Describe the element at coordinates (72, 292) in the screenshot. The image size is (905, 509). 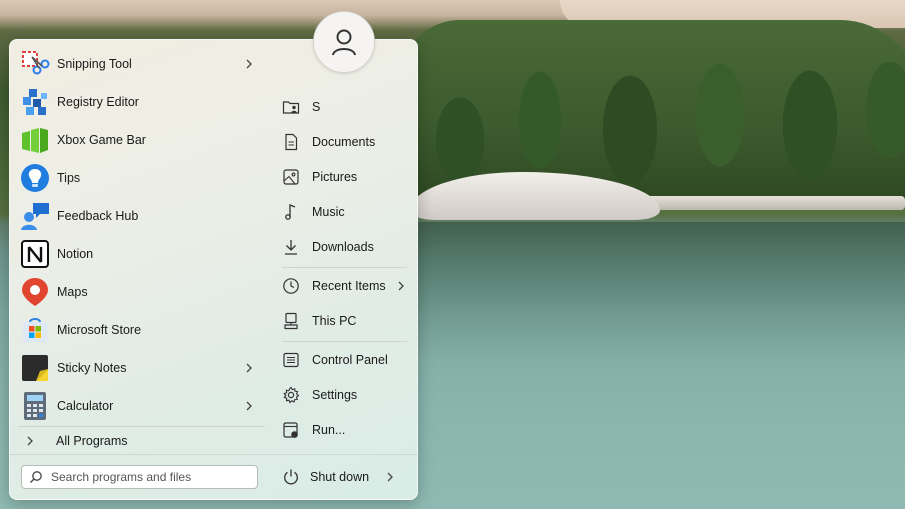
I see `app-label: Maps` at that location.